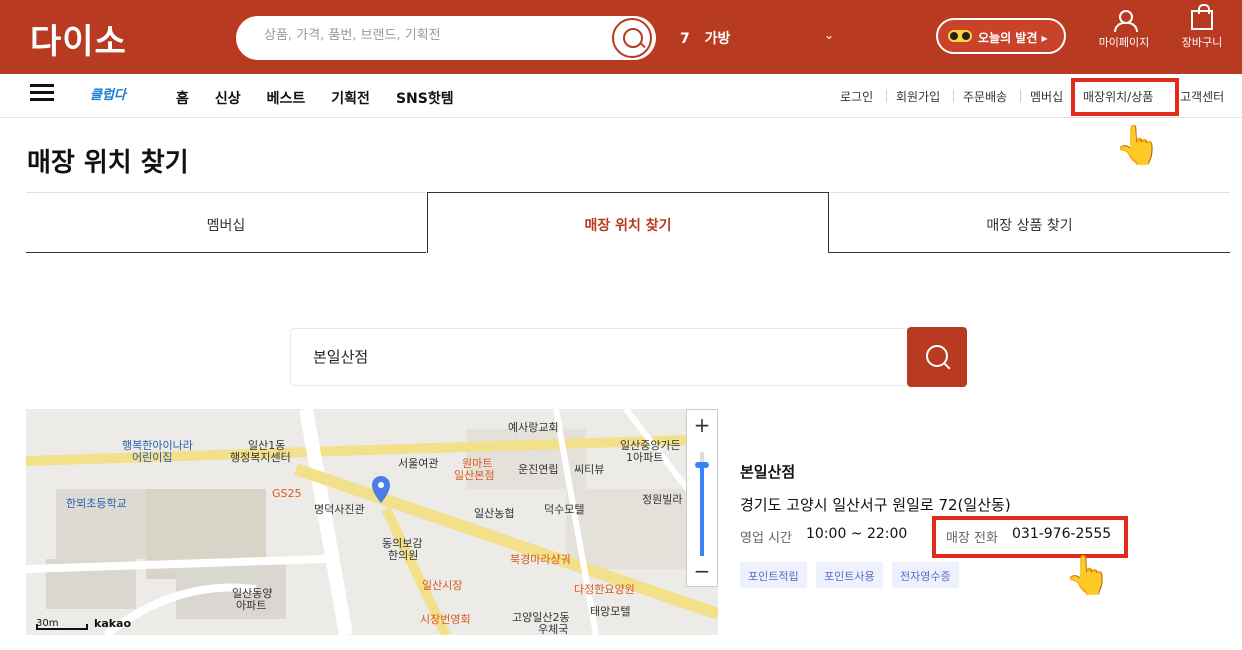 This screenshot has width=1242, height=650. I want to click on mypage-button: 마이페이지, so click(1124, 30).